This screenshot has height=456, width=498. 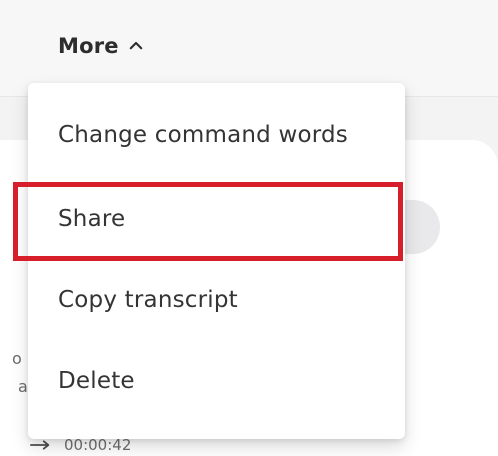 I want to click on arrow-right-icon, so click(x=40, y=445).